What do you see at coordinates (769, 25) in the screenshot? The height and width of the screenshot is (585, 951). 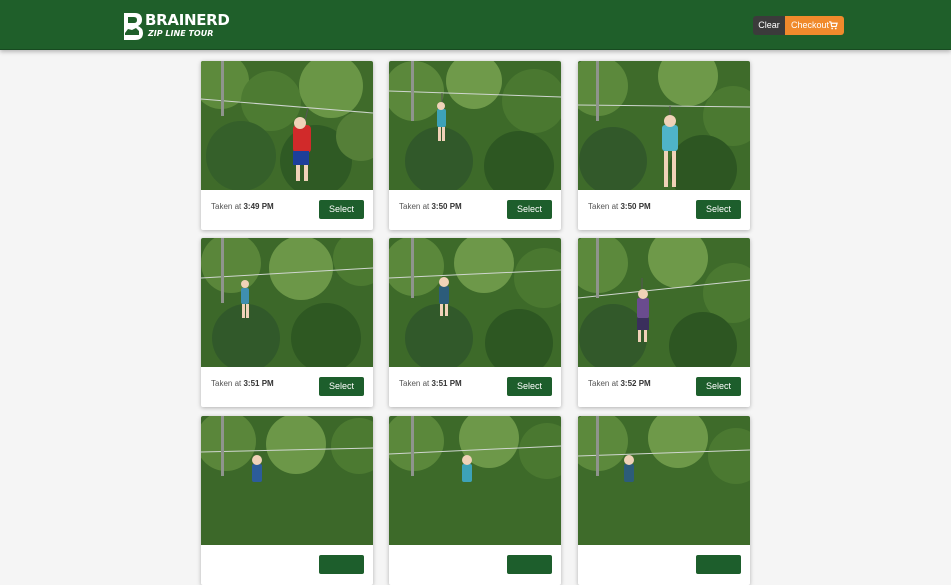 I see `clear-button: Clear` at bounding box center [769, 25].